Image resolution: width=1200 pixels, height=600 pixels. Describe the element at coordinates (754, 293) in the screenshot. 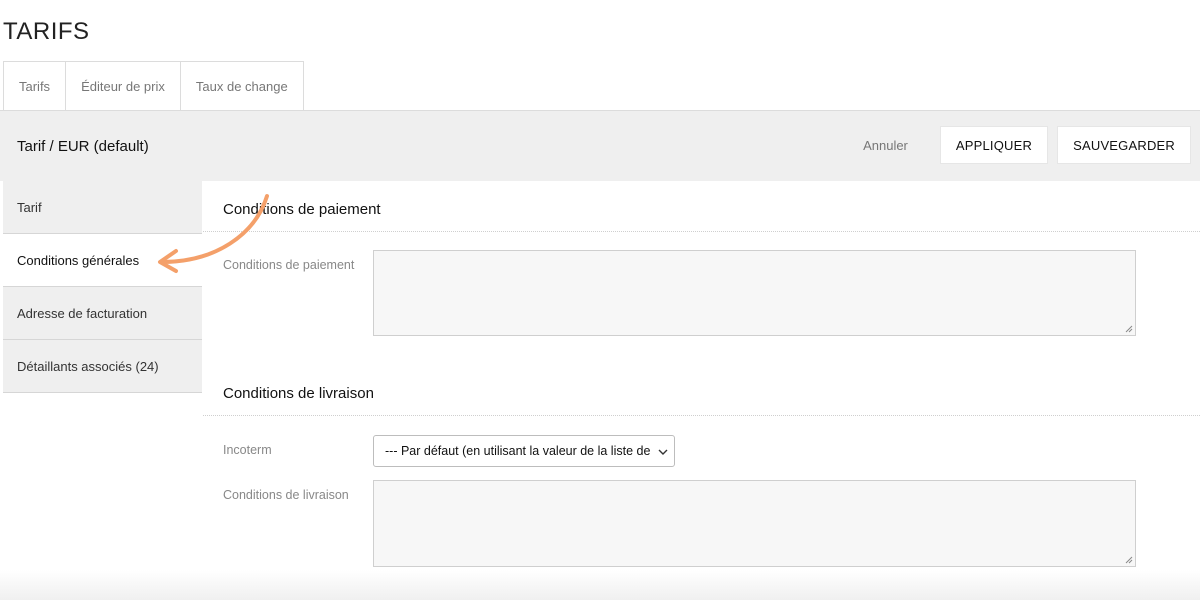

I see `payment-terms-textarea` at that location.